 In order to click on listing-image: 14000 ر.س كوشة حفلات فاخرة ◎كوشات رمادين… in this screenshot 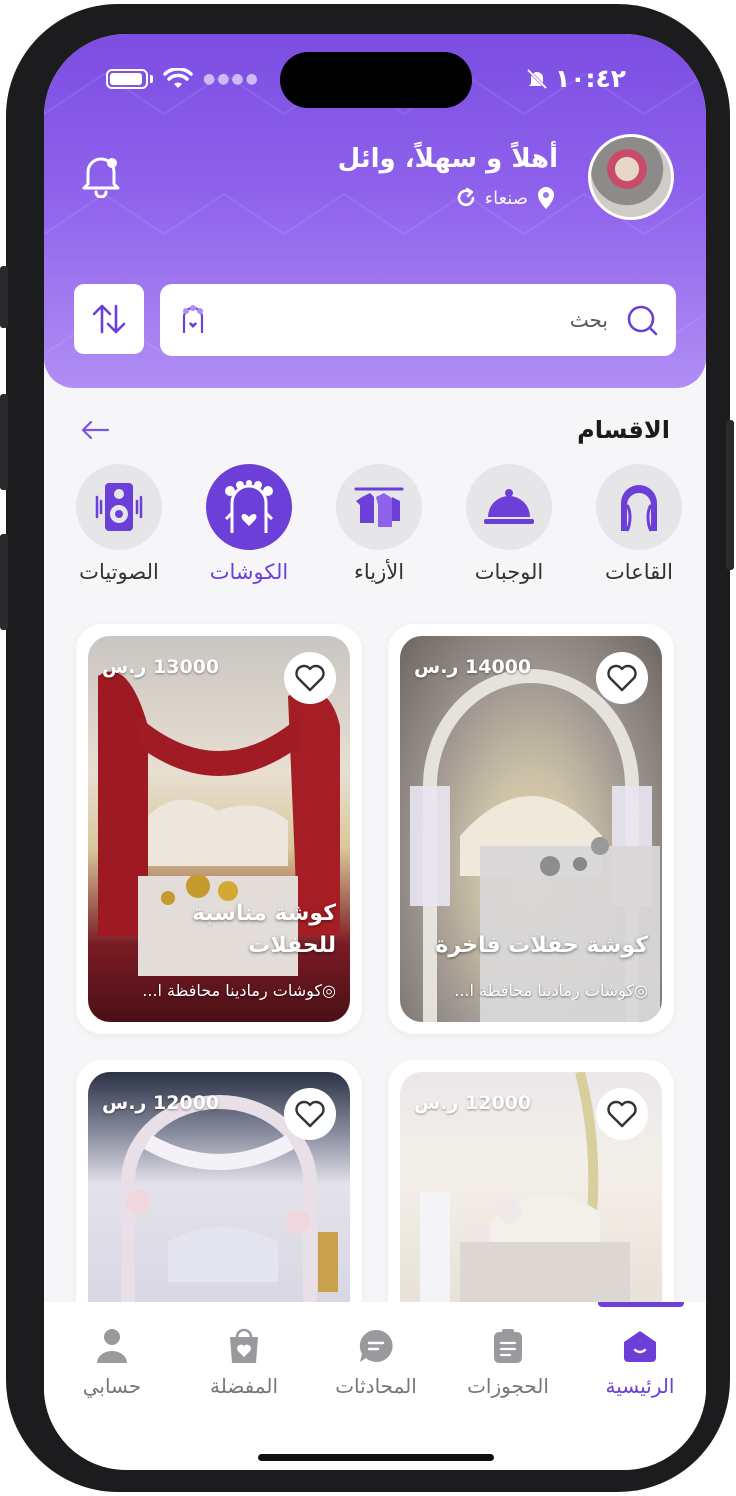, I will do `click(531, 829)`.